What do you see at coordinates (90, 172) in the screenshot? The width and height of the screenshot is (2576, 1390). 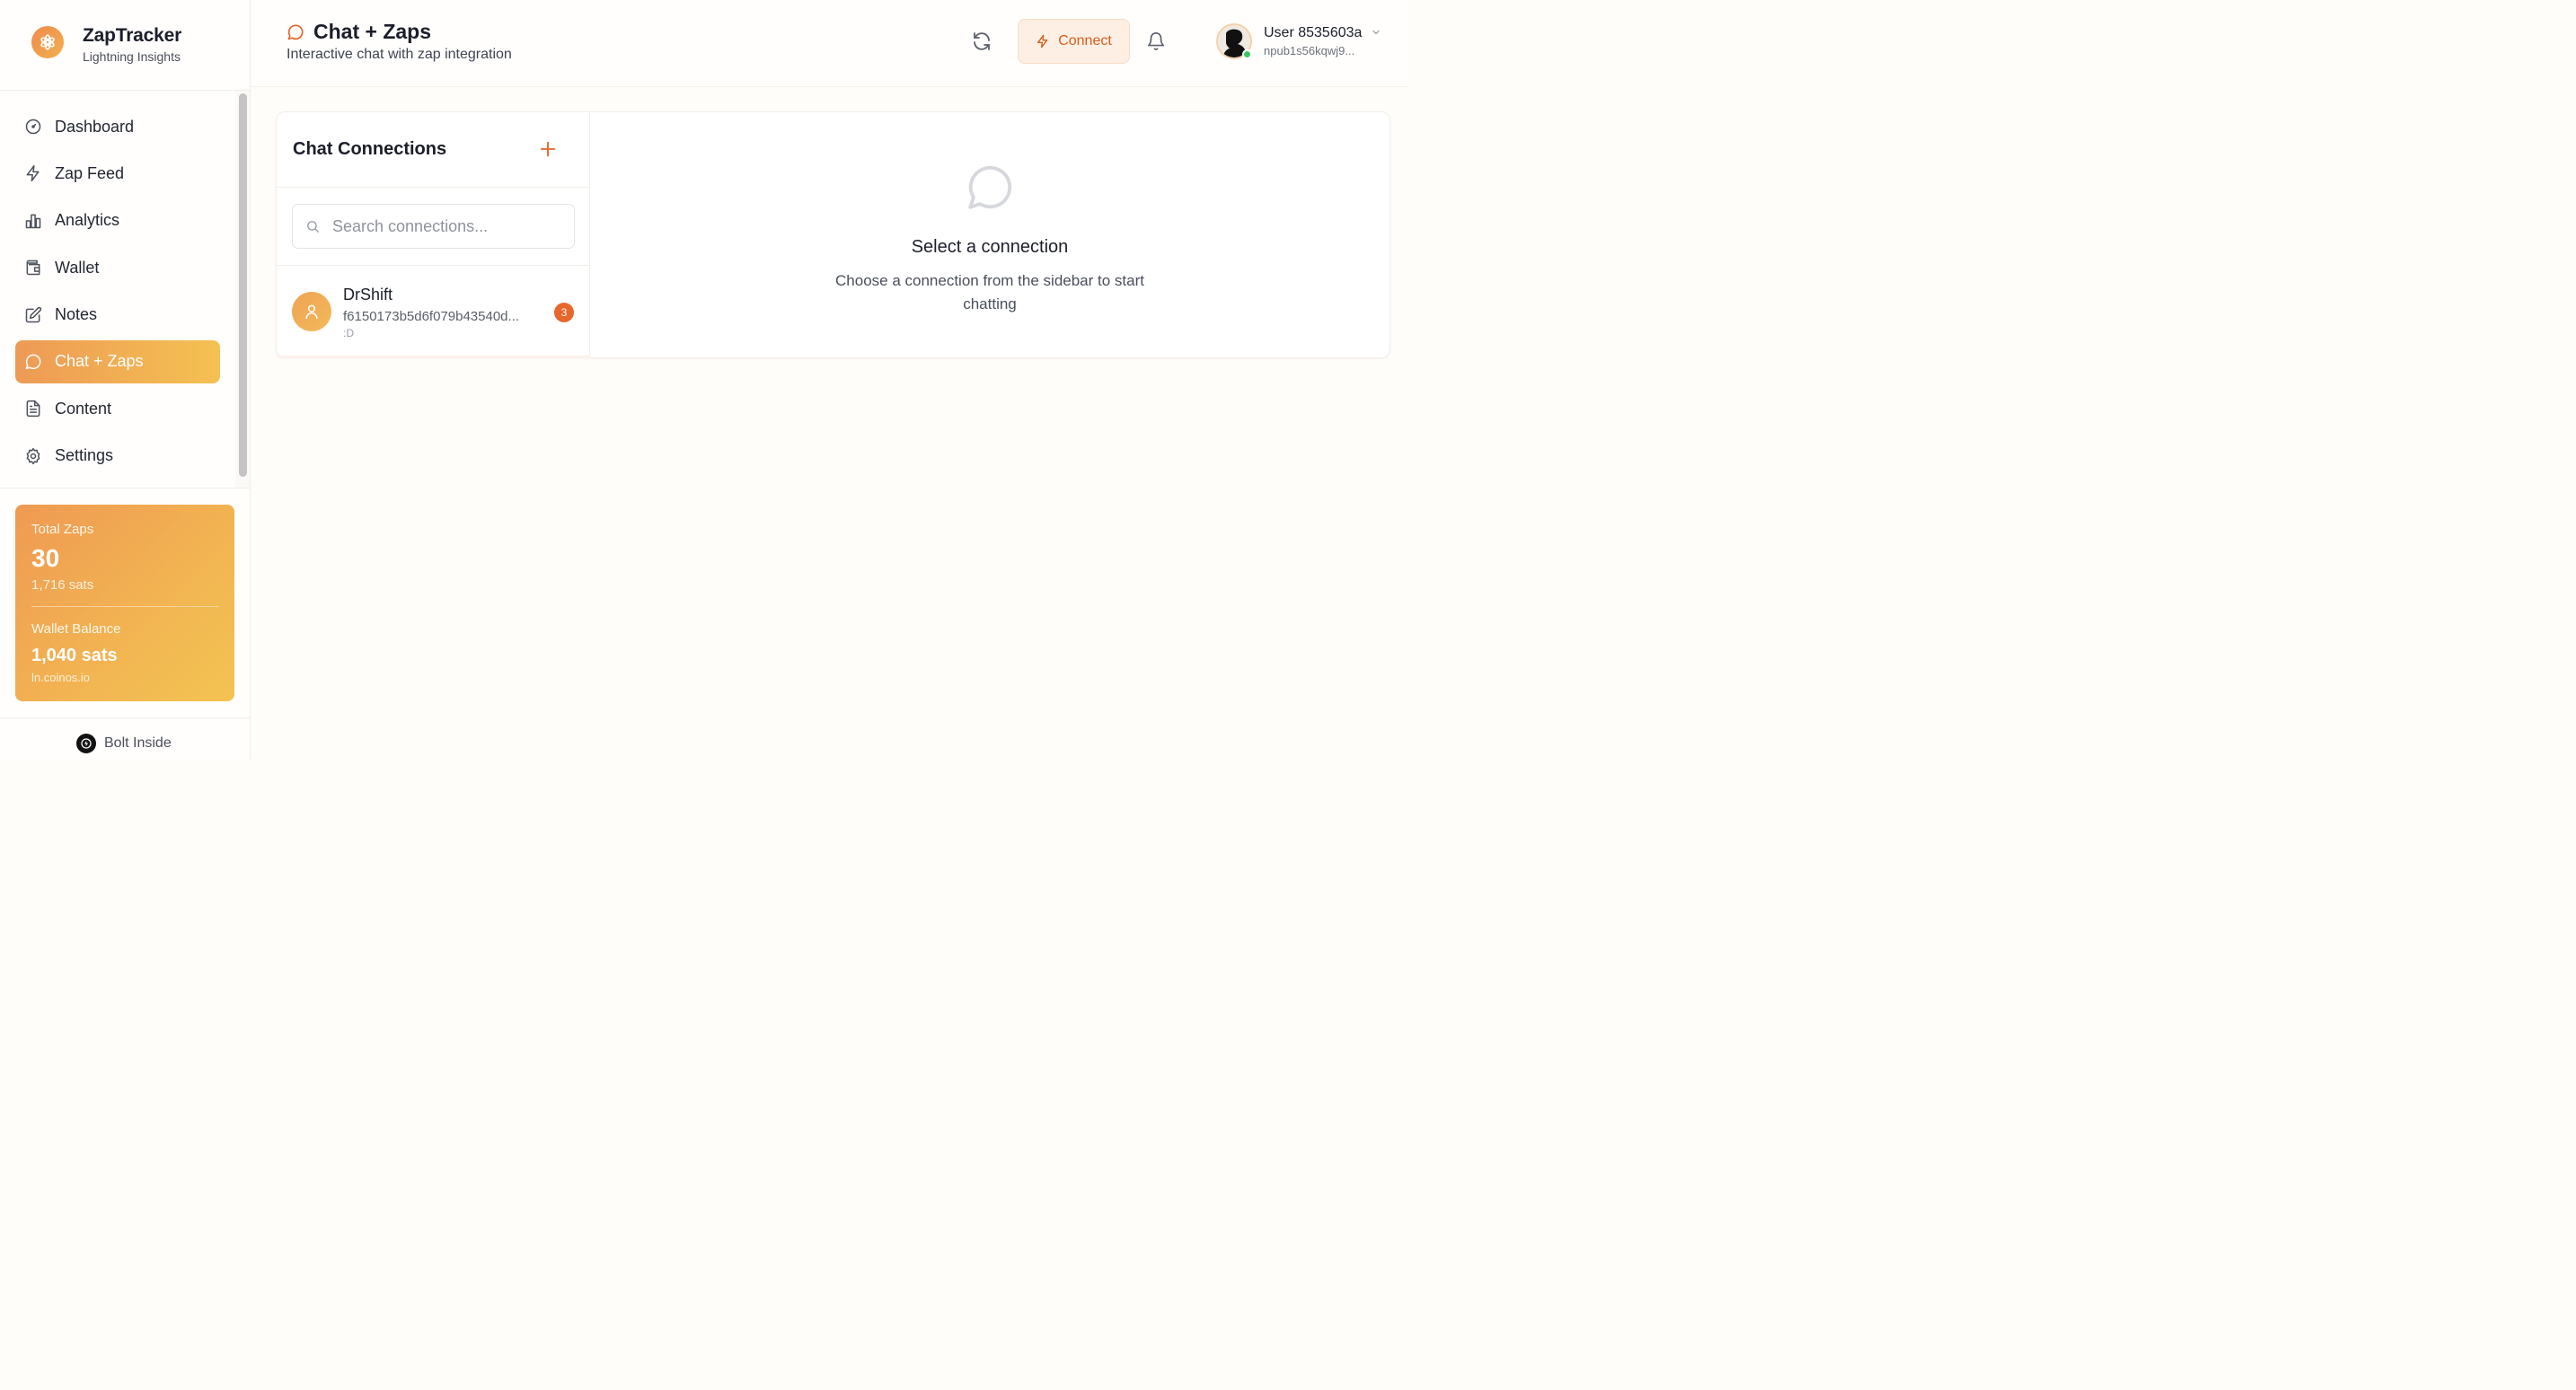 I see `sidebar-item-label: Zap Feed` at bounding box center [90, 172].